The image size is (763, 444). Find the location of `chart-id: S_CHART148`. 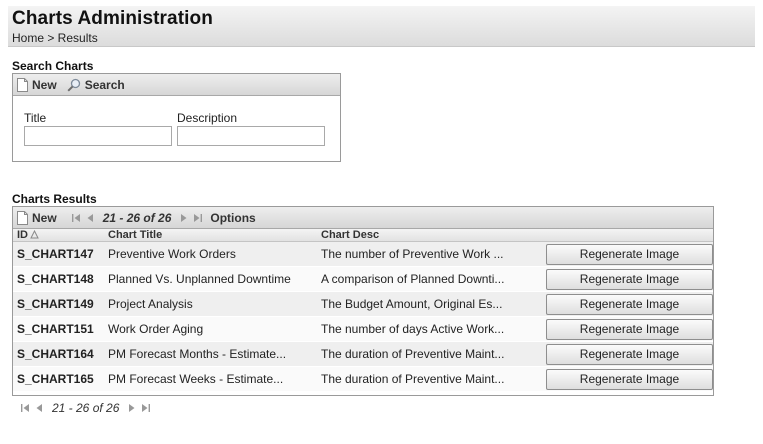

chart-id: S_CHART148 is located at coordinates (58, 279).